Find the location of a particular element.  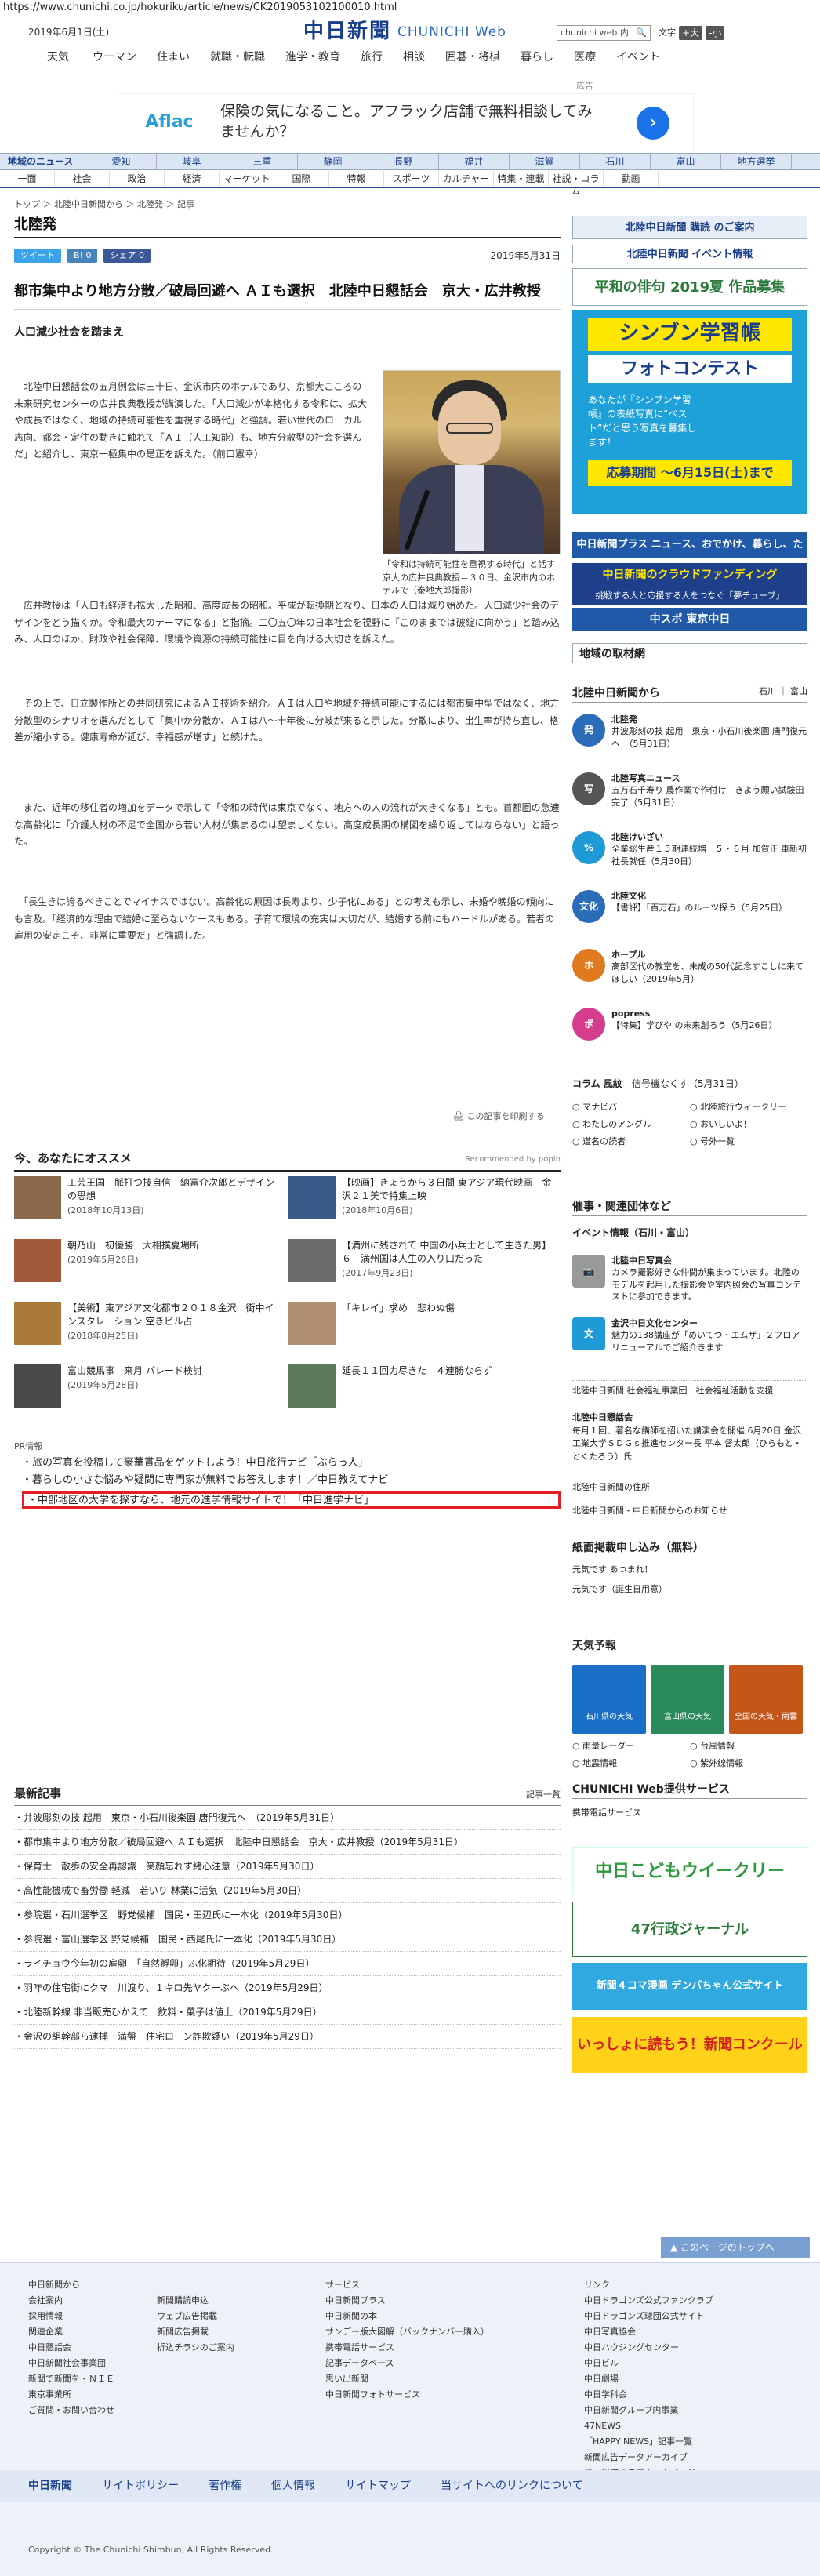

footer-link: 47NEWS is located at coordinates (648, 2426).